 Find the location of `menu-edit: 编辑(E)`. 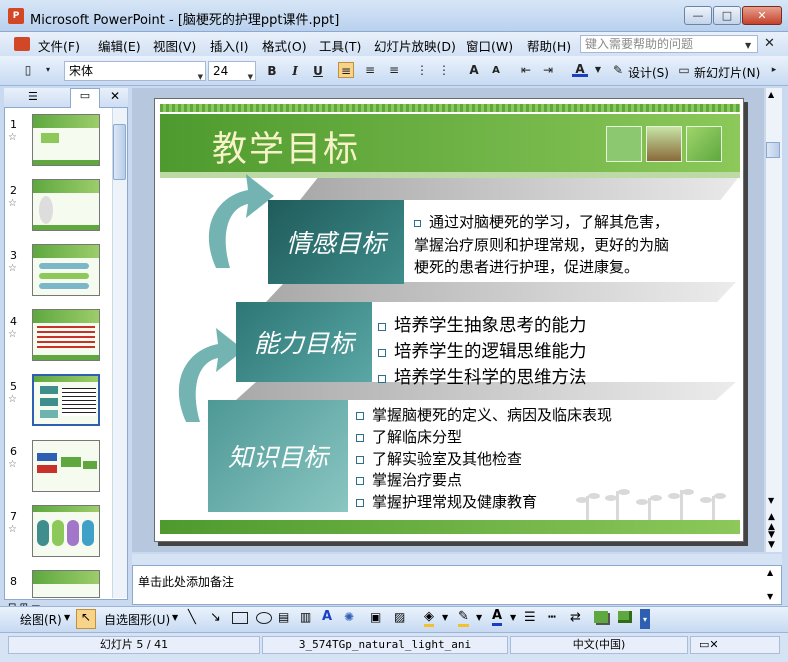

menu-edit: 编辑(E) is located at coordinates (119, 45).